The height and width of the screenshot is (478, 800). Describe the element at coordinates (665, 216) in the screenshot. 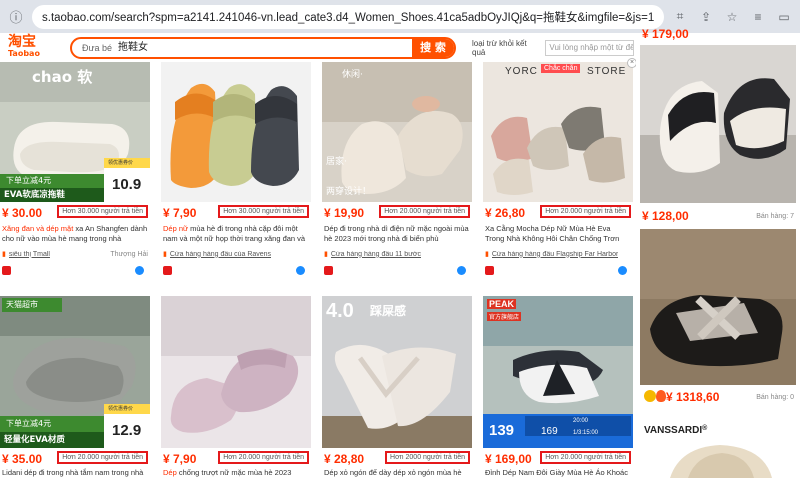

I see `recommend-price-1: ¥ 128,00` at that location.